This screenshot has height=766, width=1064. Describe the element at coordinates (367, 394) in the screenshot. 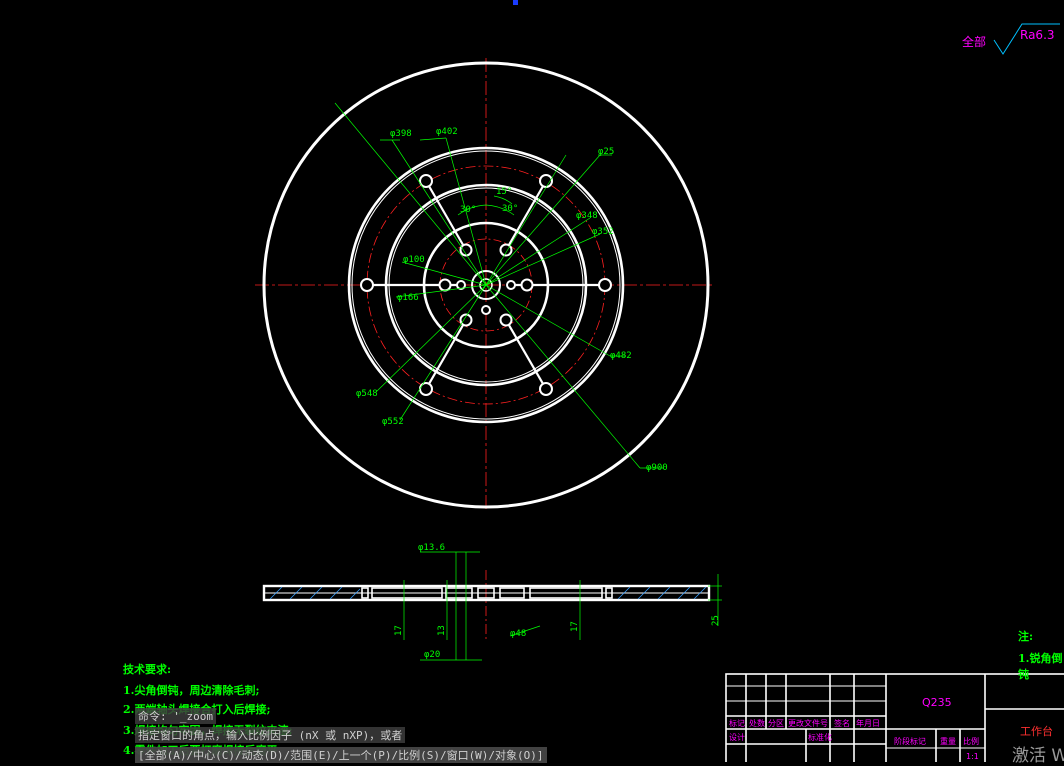

I see `dim-548: φ548` at that location.